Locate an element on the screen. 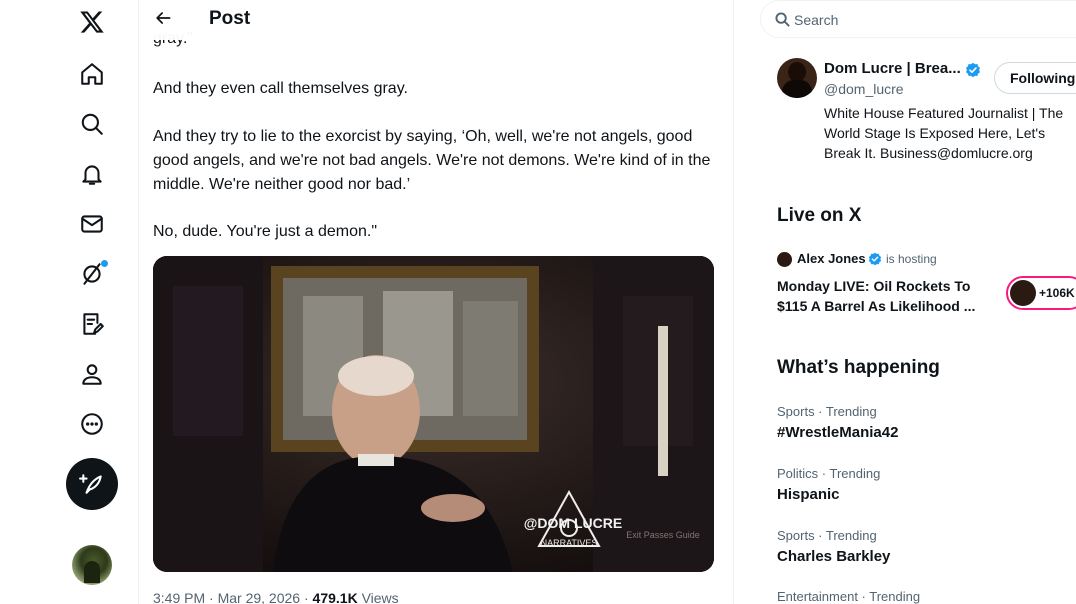  live-section-title: Live on X is located at coordinates (819, 215).